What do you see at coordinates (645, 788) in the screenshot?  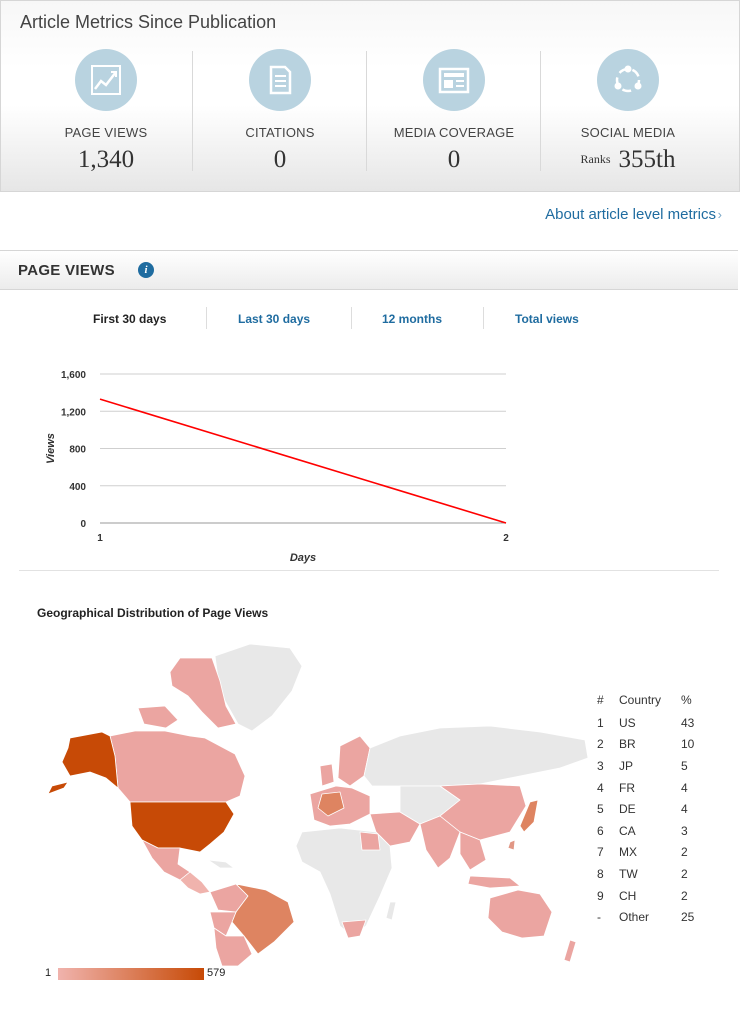 I see `table-row: 4 FR 4` at bounding box center [645, 788].